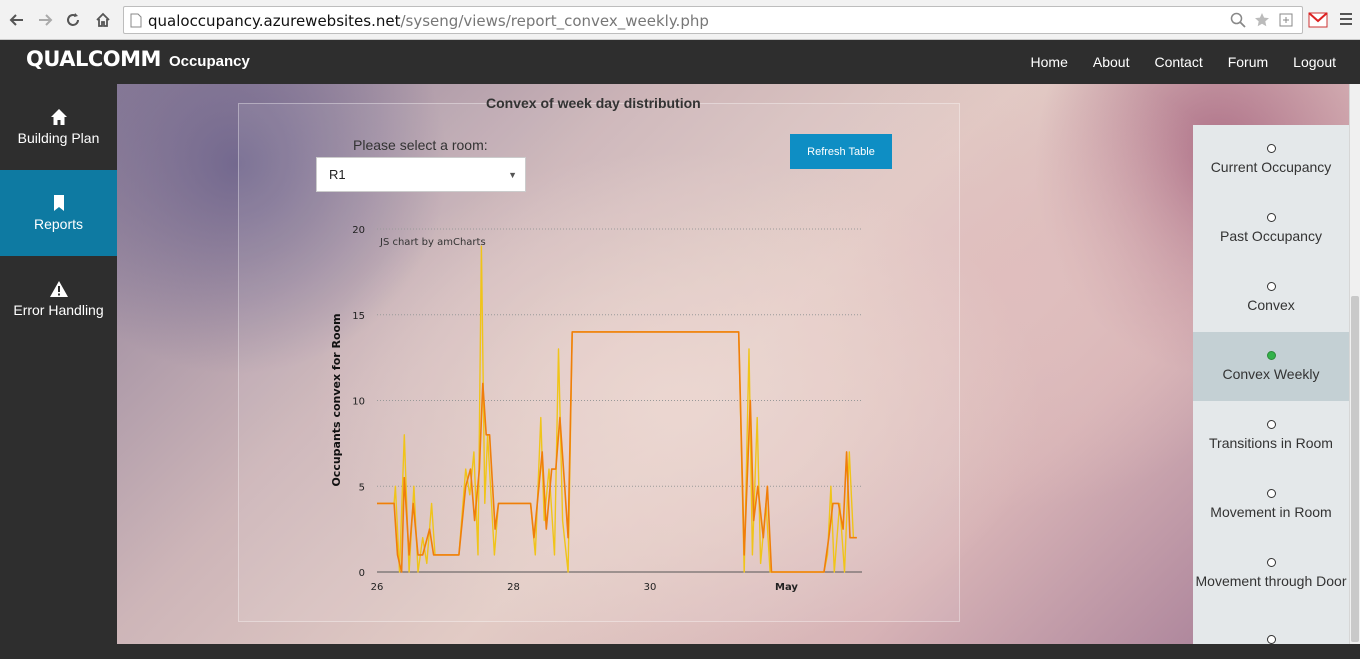  I want to click on bookmark-icon, so click(58, 203).